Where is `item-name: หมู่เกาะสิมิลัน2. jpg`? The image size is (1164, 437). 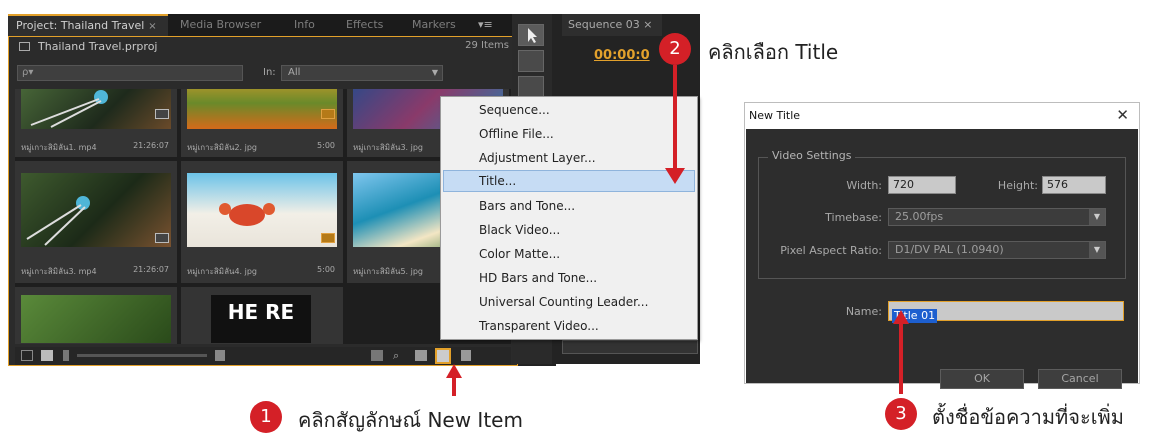 item-name: หมู่เกาะสิมิลัน2. jpg is located at coordinates (222, 147).